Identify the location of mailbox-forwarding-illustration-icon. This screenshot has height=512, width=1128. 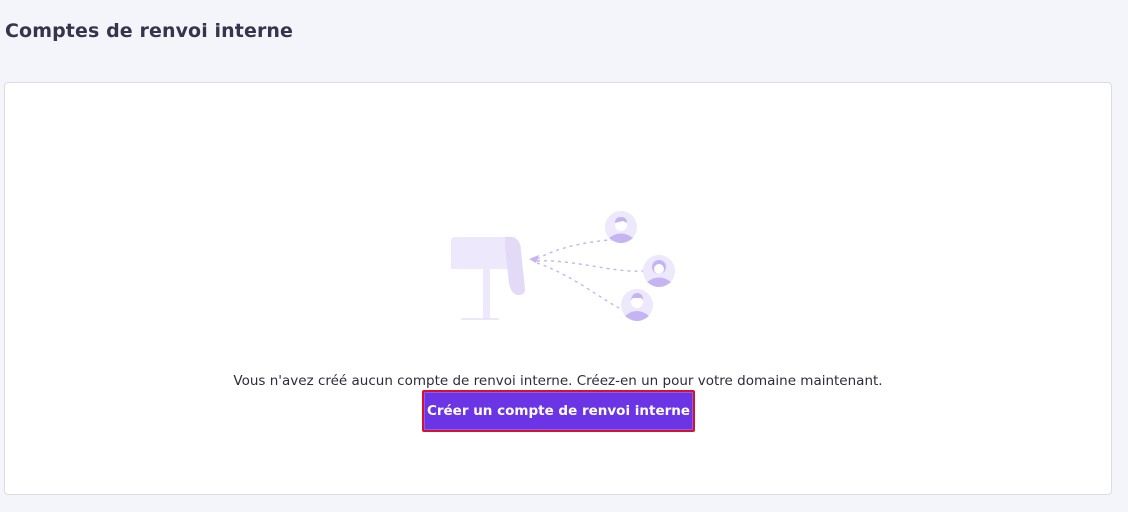
(563, 266).